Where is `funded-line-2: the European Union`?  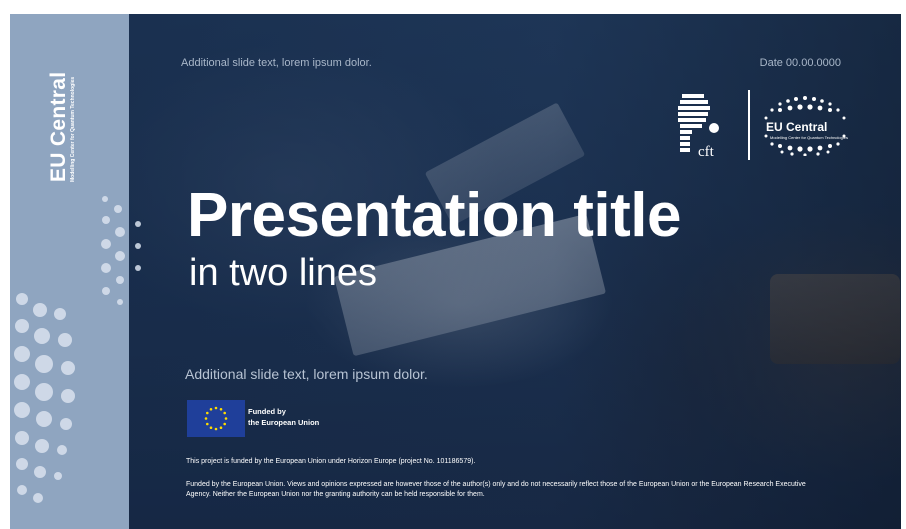 funded-line-2: the European Union is located at coordinates (284, 422).